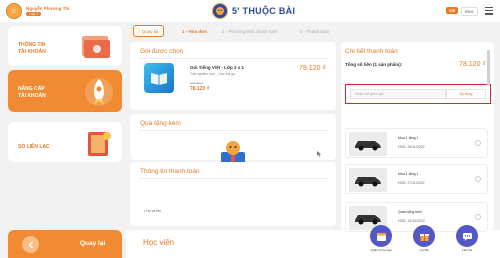 The width and height of the screenshot is (500, 258). Describe the element at coordinates (411, 183) in the screenshot. I see `voucher-expiry: HSD: 27/11/2022` at that location.